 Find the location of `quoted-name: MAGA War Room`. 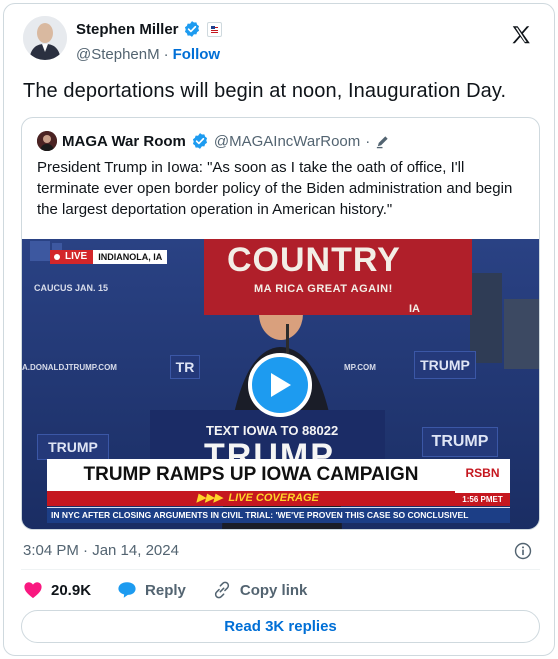

quoted-name: MAGA War Room is located at coordinates (124, 141).